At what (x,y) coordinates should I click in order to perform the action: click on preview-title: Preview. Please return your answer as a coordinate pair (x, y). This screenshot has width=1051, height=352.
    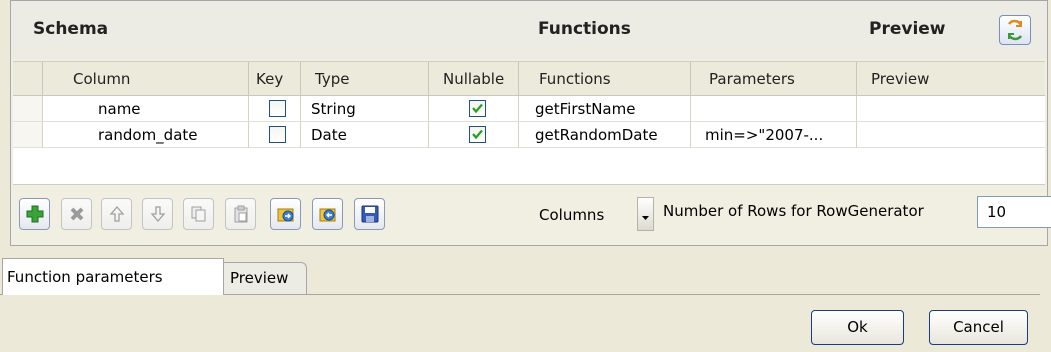
    Looking at the image, I should click on (907, 29).